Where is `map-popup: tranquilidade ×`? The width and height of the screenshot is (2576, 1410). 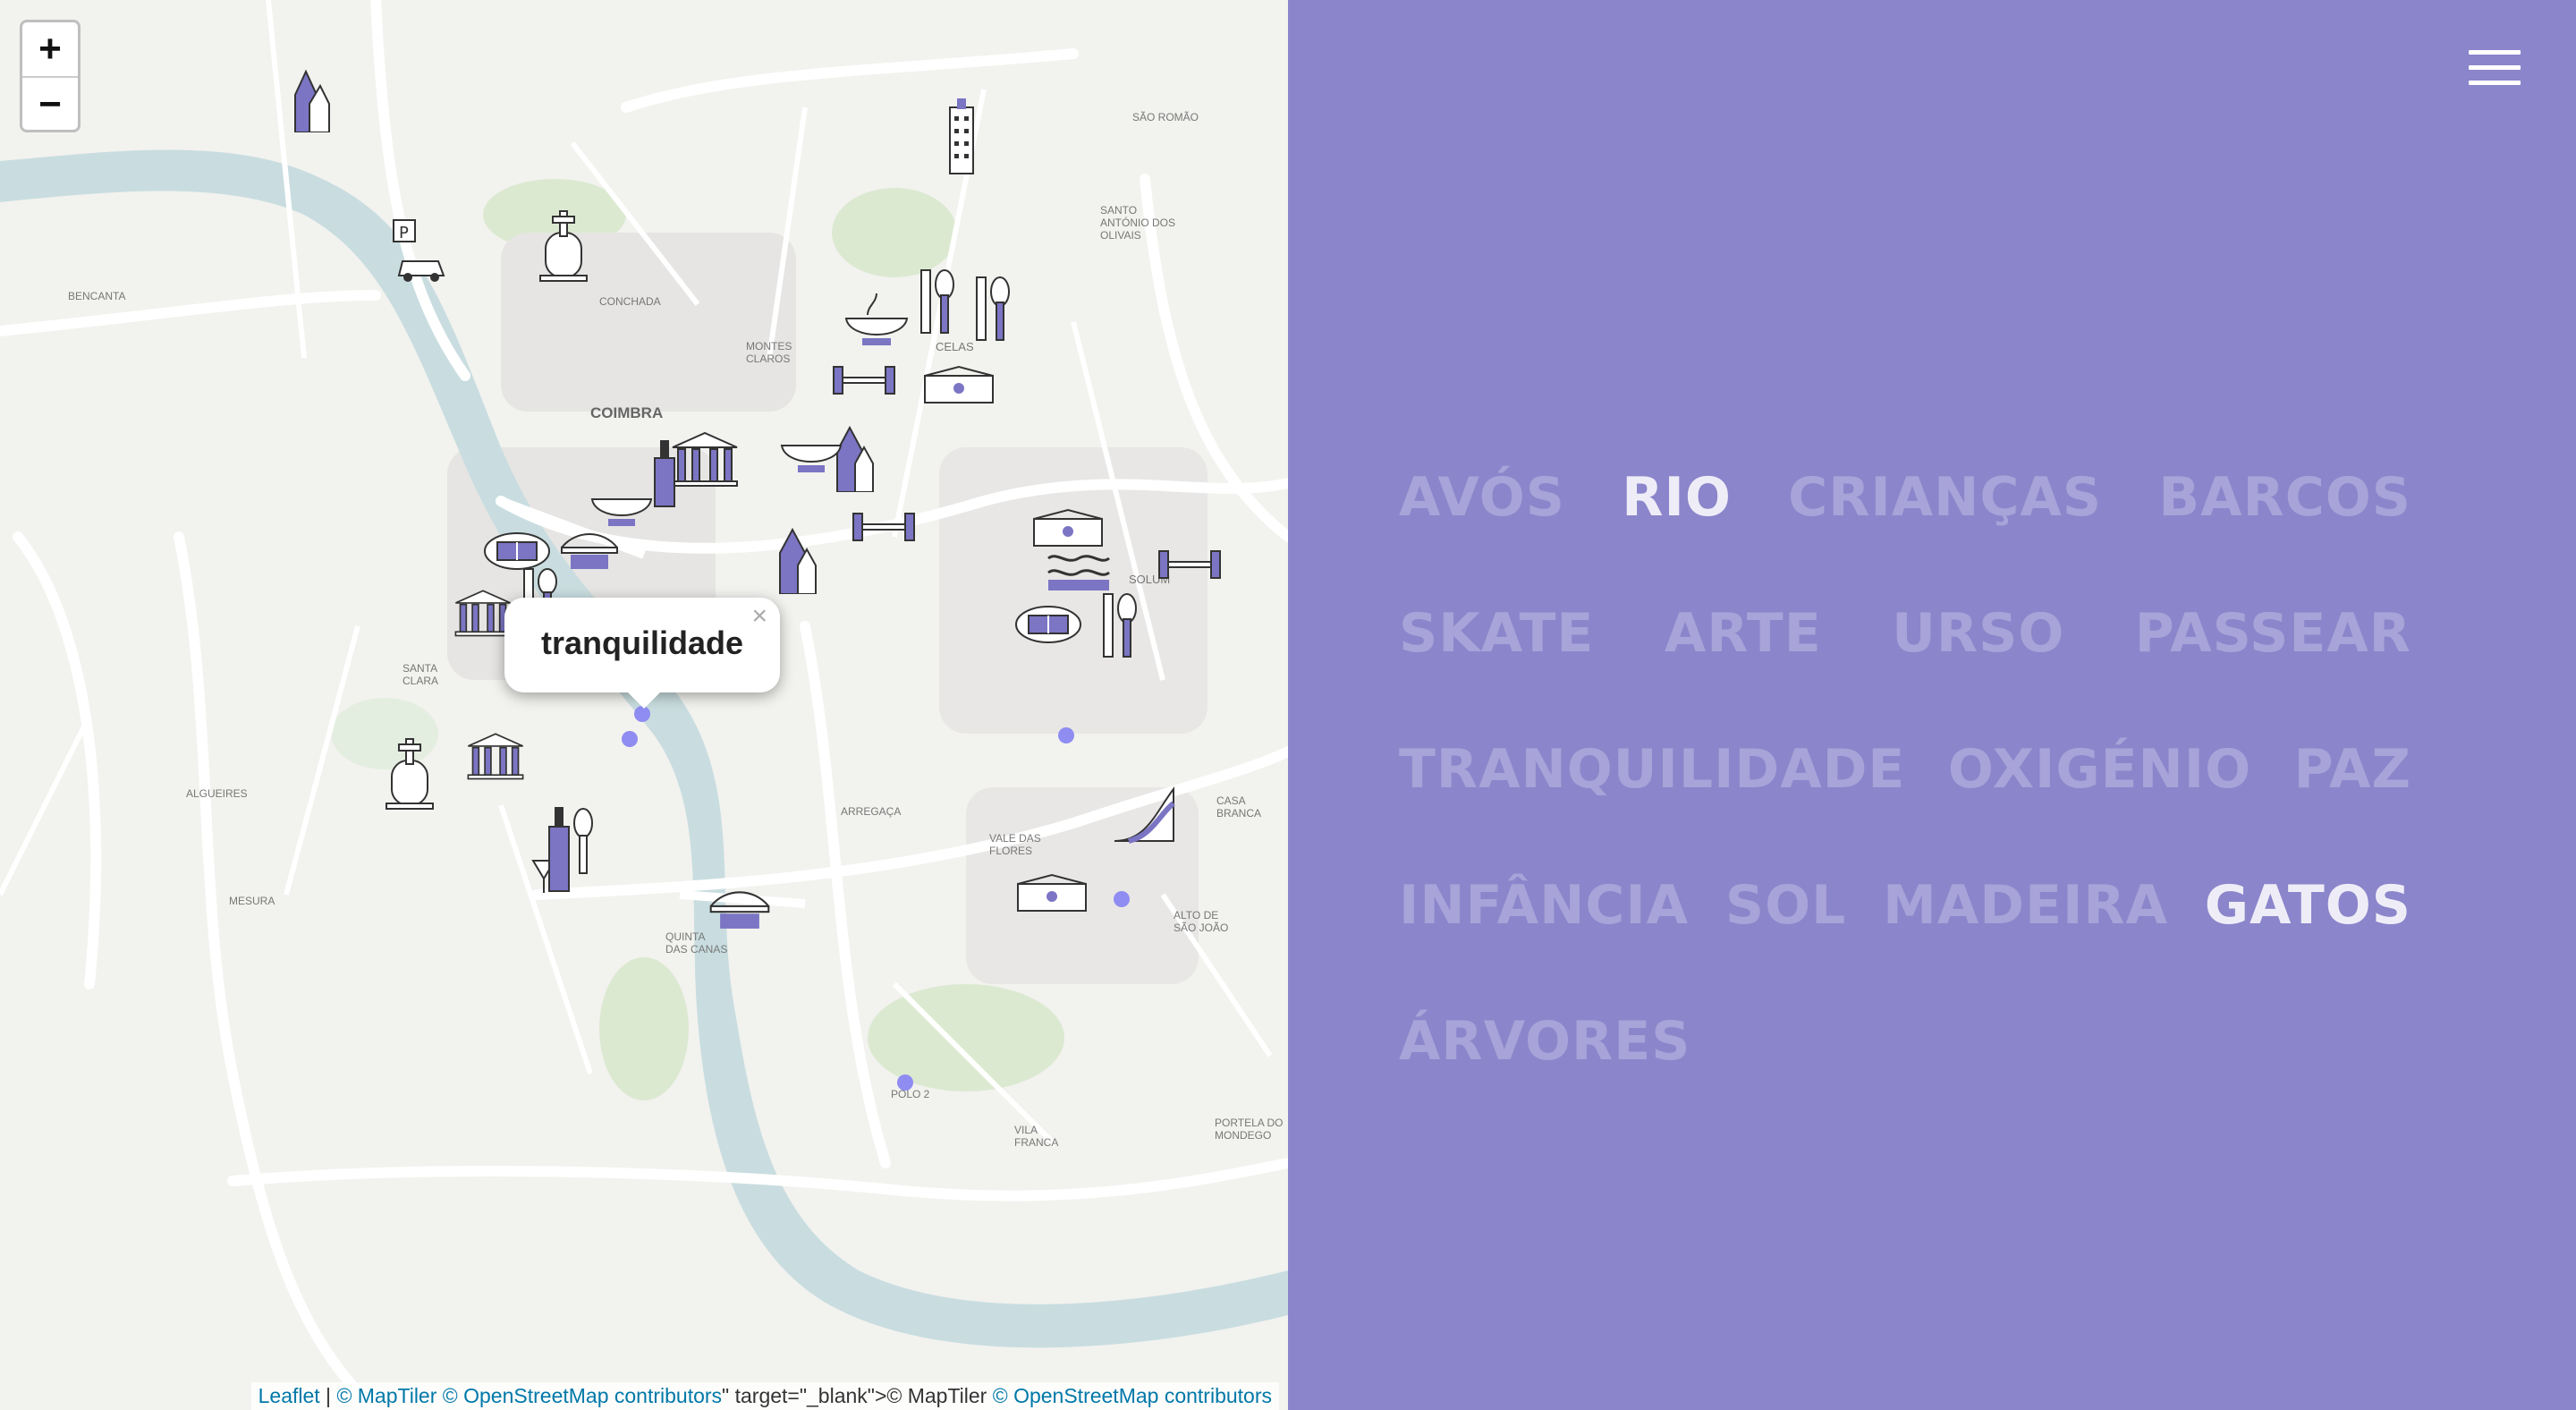
map-popup: tranquilidade × is located at coordinates (642, 653).